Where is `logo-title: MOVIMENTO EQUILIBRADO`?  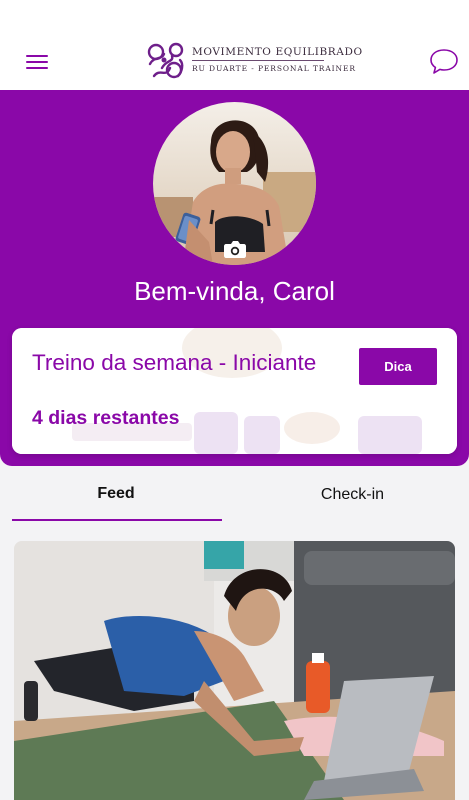
logo-title: MOVIMENTO EQUILIBRADO is located at coordinates (277, 52).